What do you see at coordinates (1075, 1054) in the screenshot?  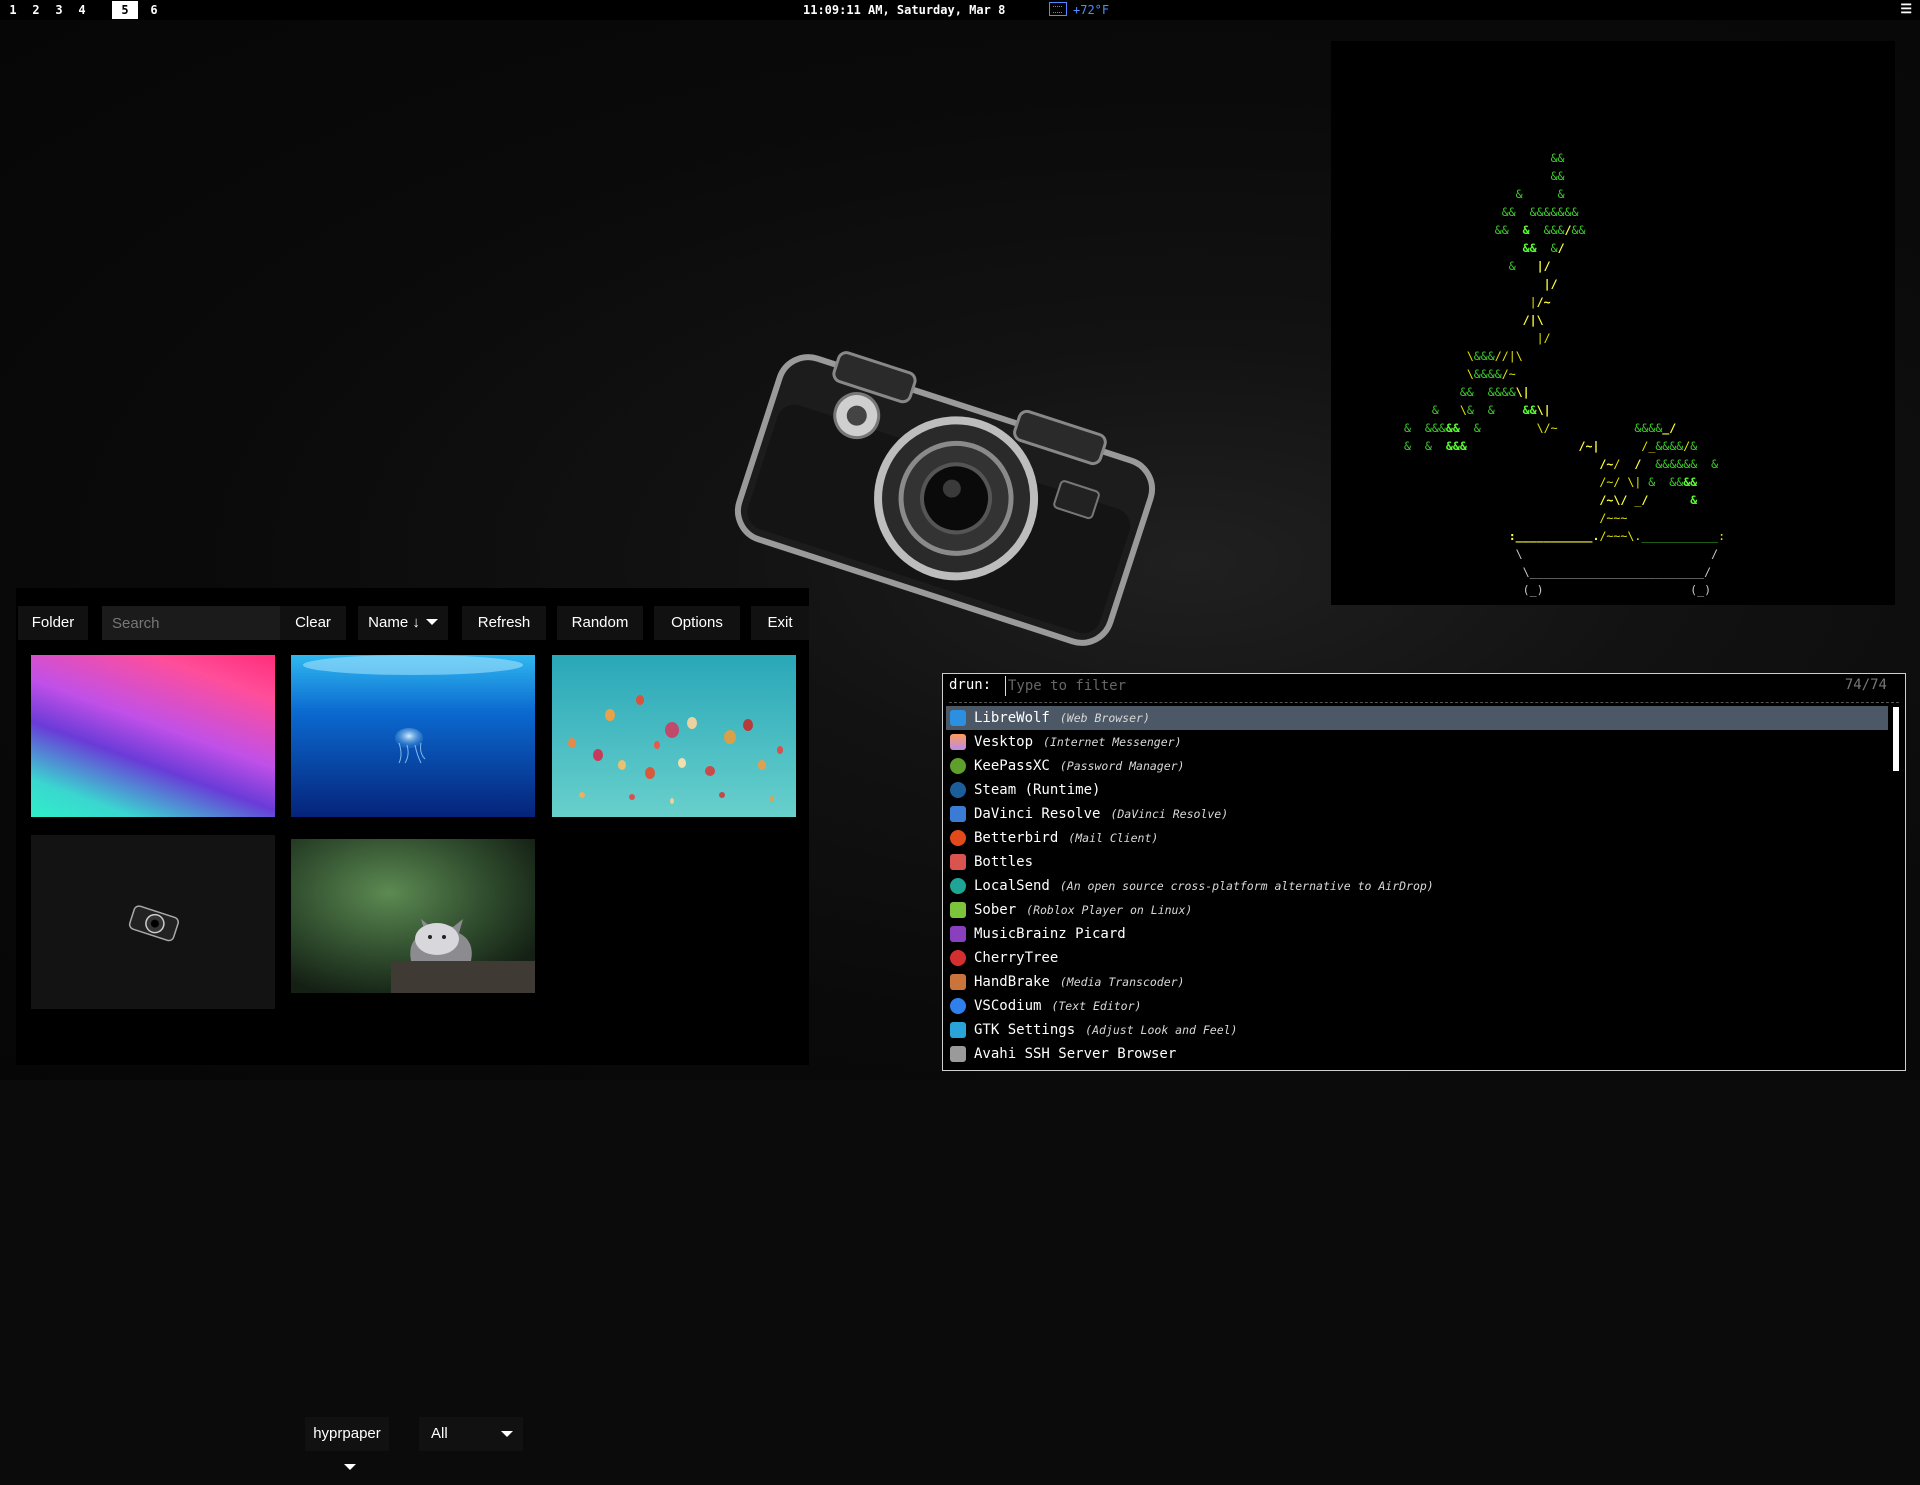 I see `app-name: Avahi SSH Server Browser` at bounding box center [1075, 1054].